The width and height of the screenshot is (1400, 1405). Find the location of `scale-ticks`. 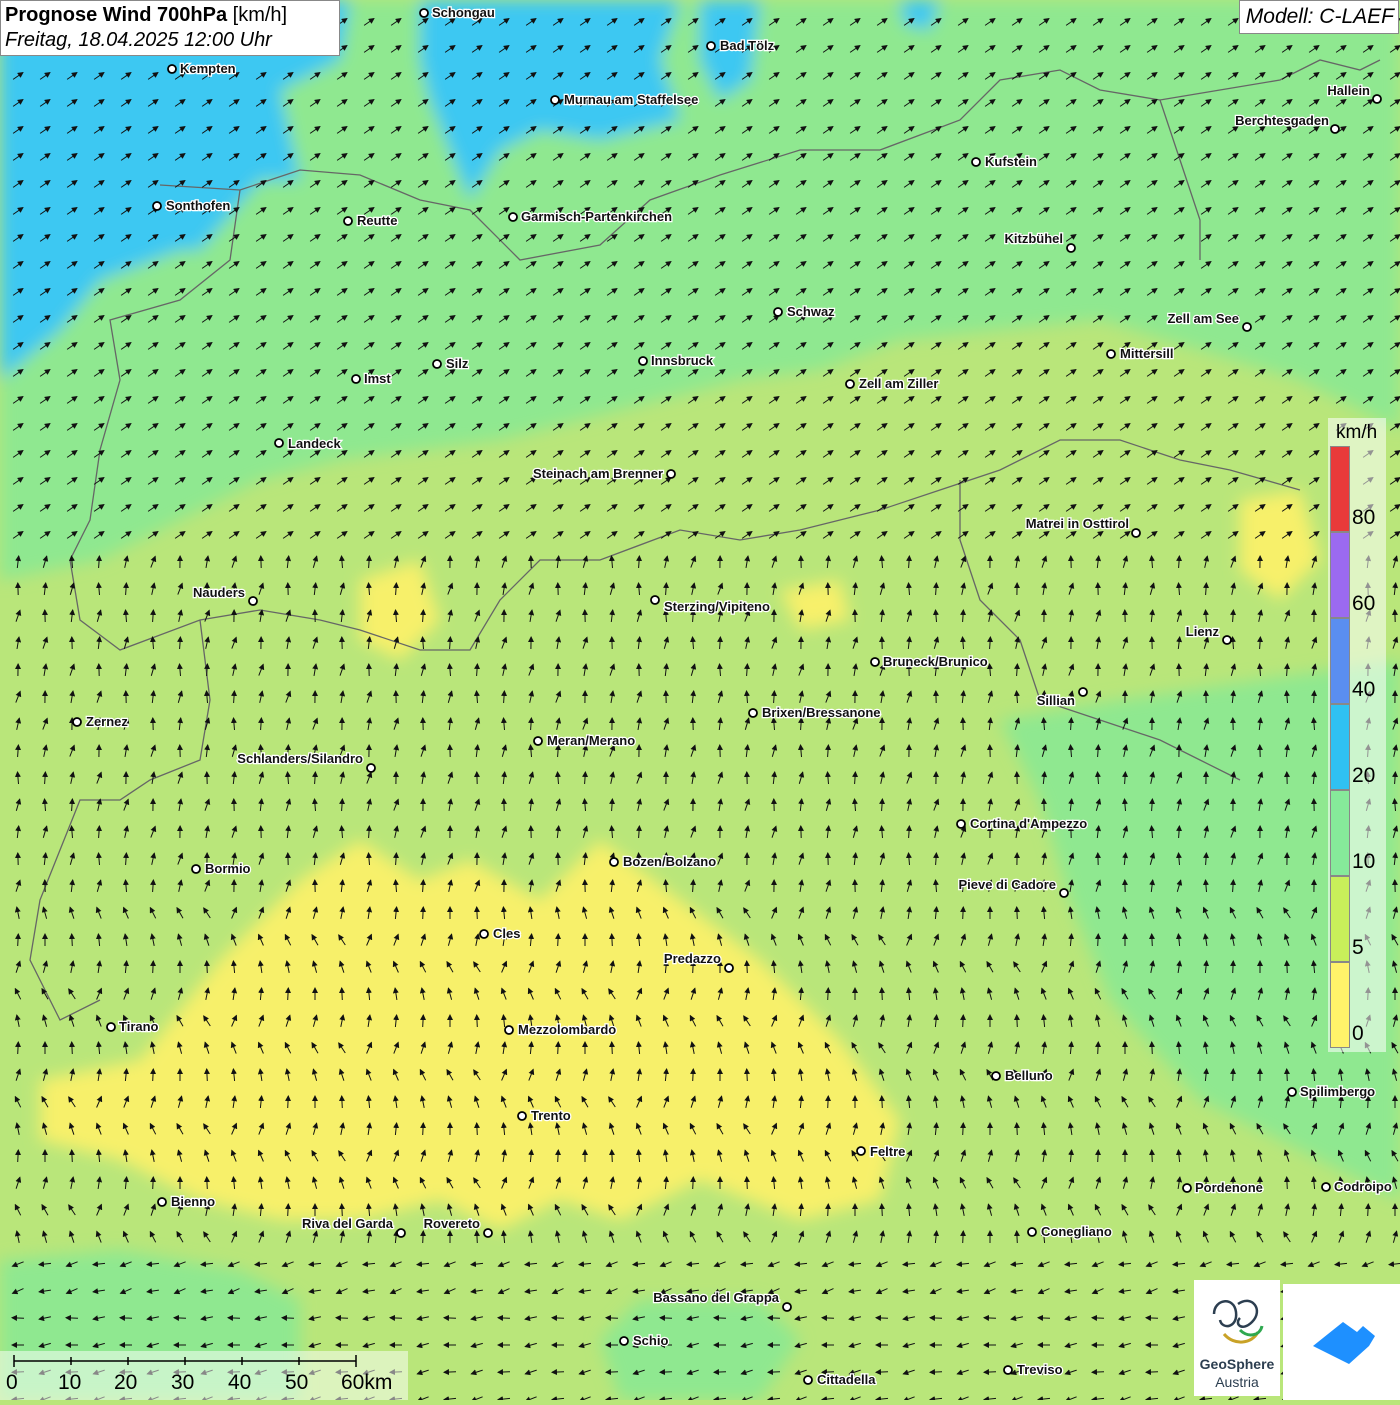

scale-ticks is located at coordinates (204, 1361).